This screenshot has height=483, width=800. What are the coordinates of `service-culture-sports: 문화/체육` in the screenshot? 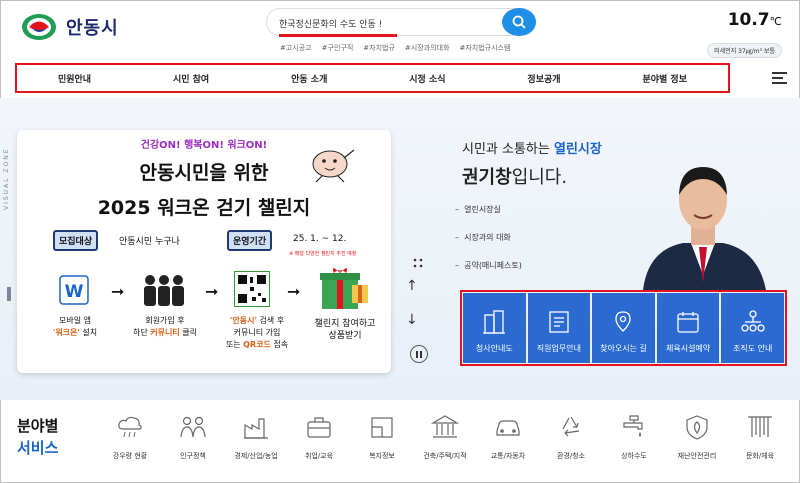 It's located at (760, 437).